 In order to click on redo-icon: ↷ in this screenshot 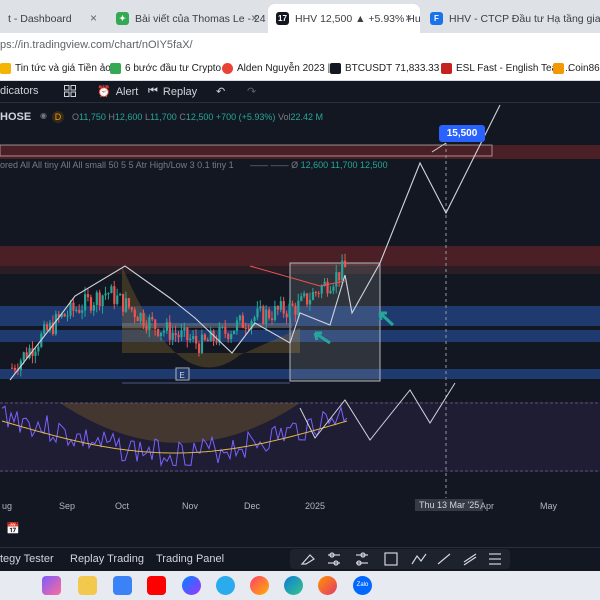, I will do `click(251, 91)`.